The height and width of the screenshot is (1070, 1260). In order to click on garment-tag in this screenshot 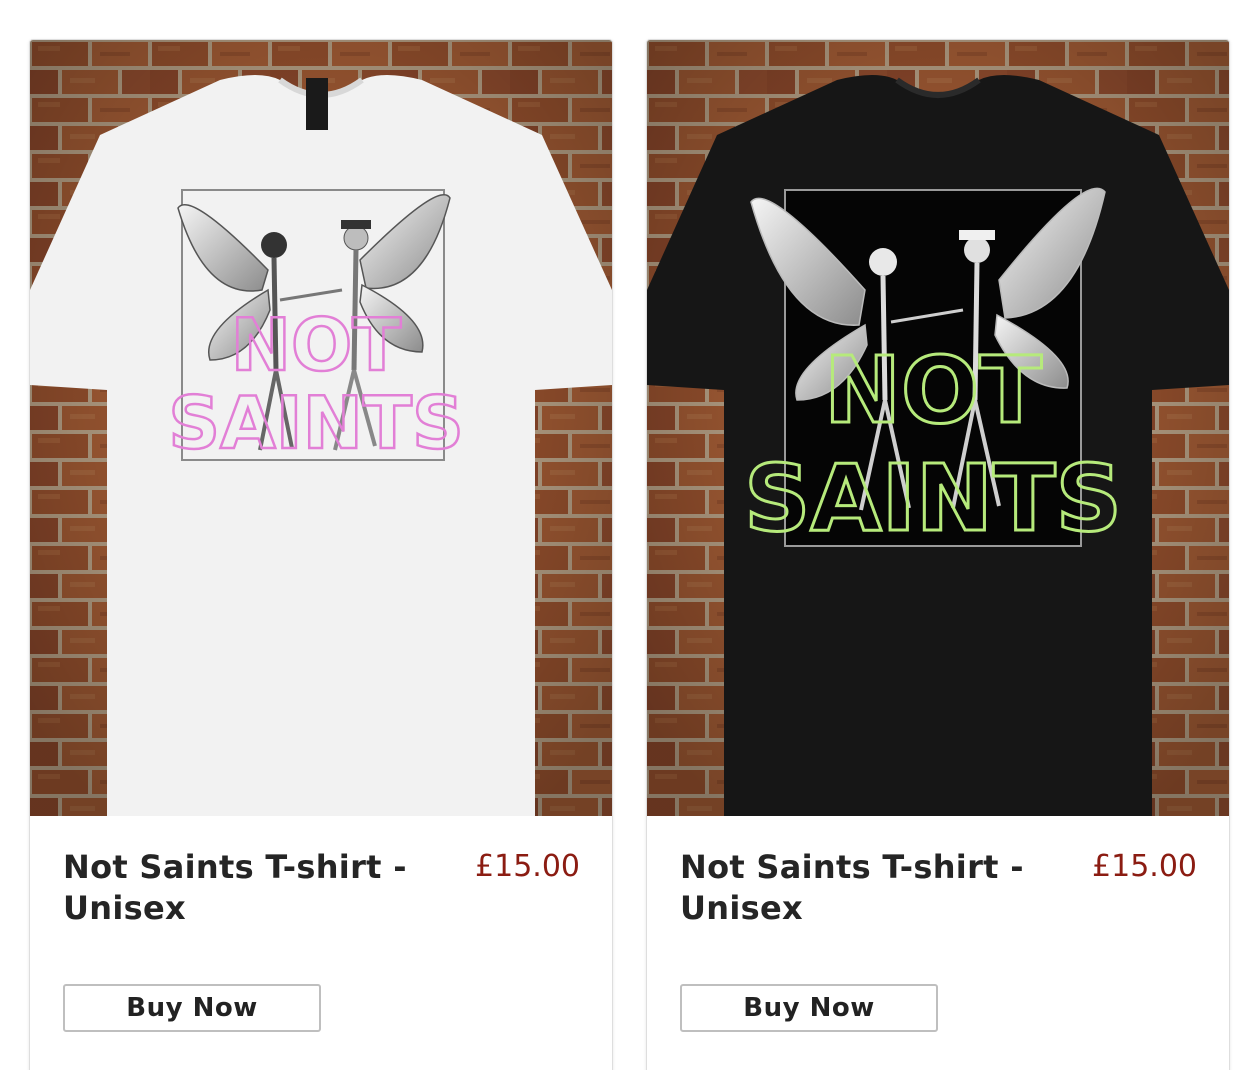, I will do `click(317, 104)`.